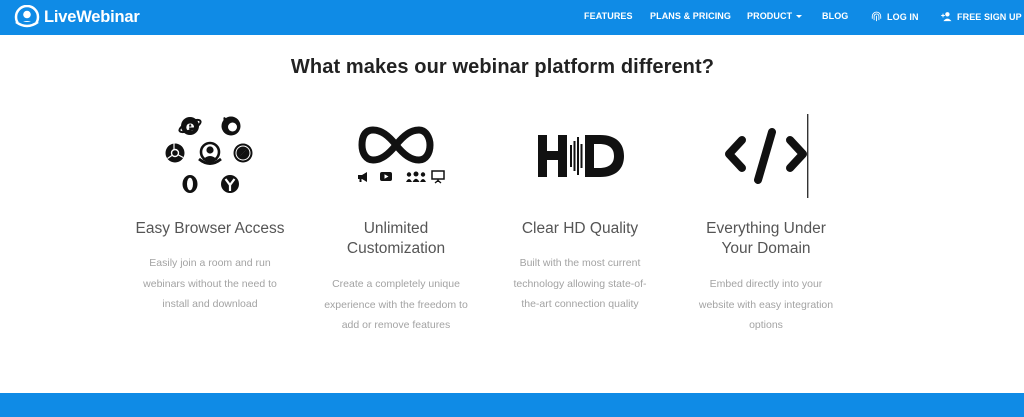 Image resolution: width=1024 pixels, height=417 pixels. What do you see at coordinates (401, 155) in the screenshot?
I see `infinity-icon` at bounding box center [401, 155].